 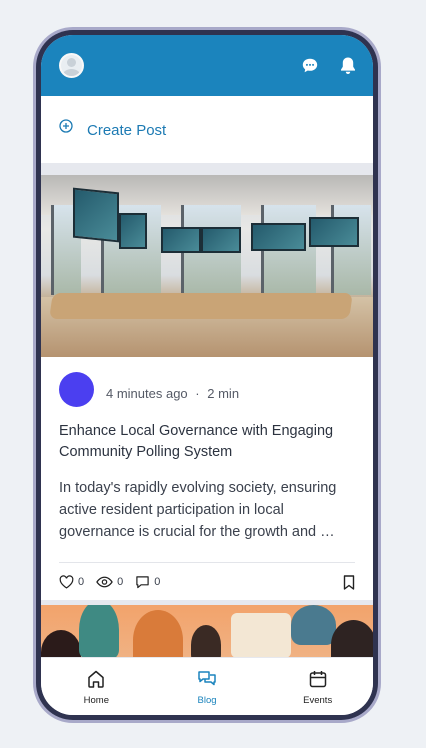 I want to click on home-icon, so click(x=96, y=679).